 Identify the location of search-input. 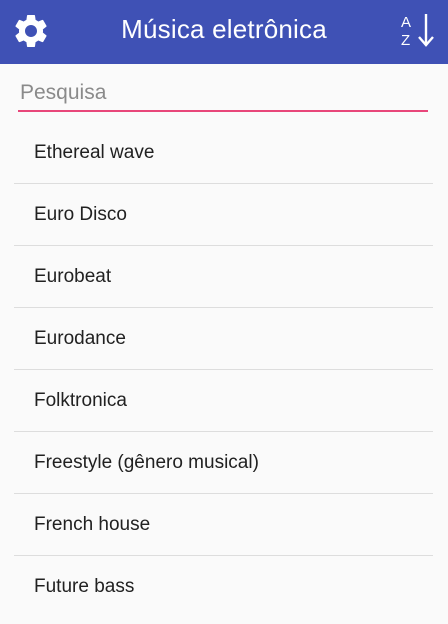
(223, 93).